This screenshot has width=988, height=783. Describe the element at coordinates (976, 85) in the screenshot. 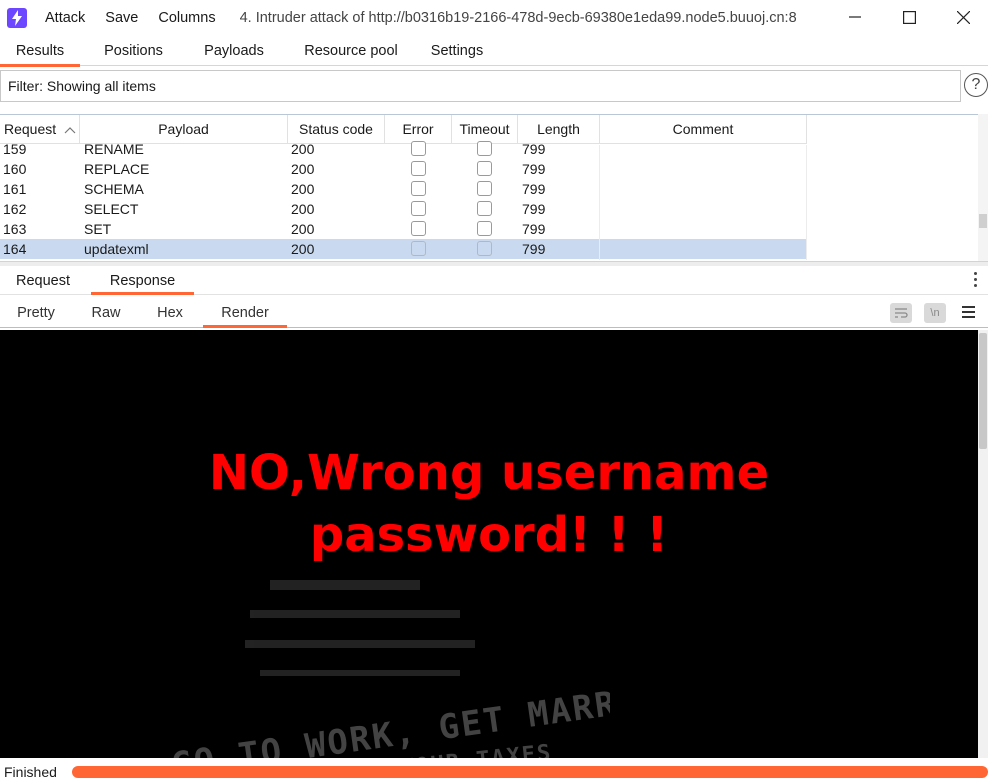

I see `help-icon: ?` at that location.